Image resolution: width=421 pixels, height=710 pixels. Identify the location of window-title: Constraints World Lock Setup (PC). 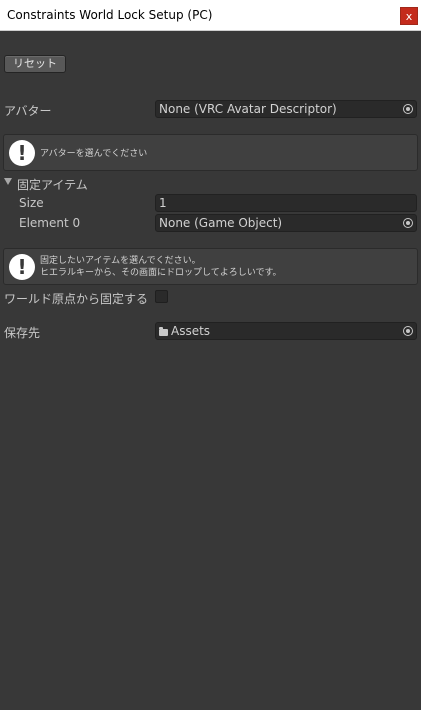
(110, 15).